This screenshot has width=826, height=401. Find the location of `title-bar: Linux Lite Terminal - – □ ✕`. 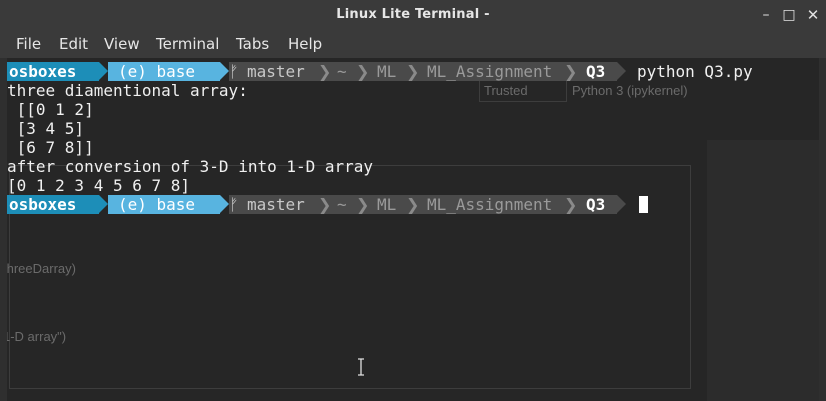

title-bar: Linux Lite Terminal - – □ ✕ is located at coordinates (413, 15).